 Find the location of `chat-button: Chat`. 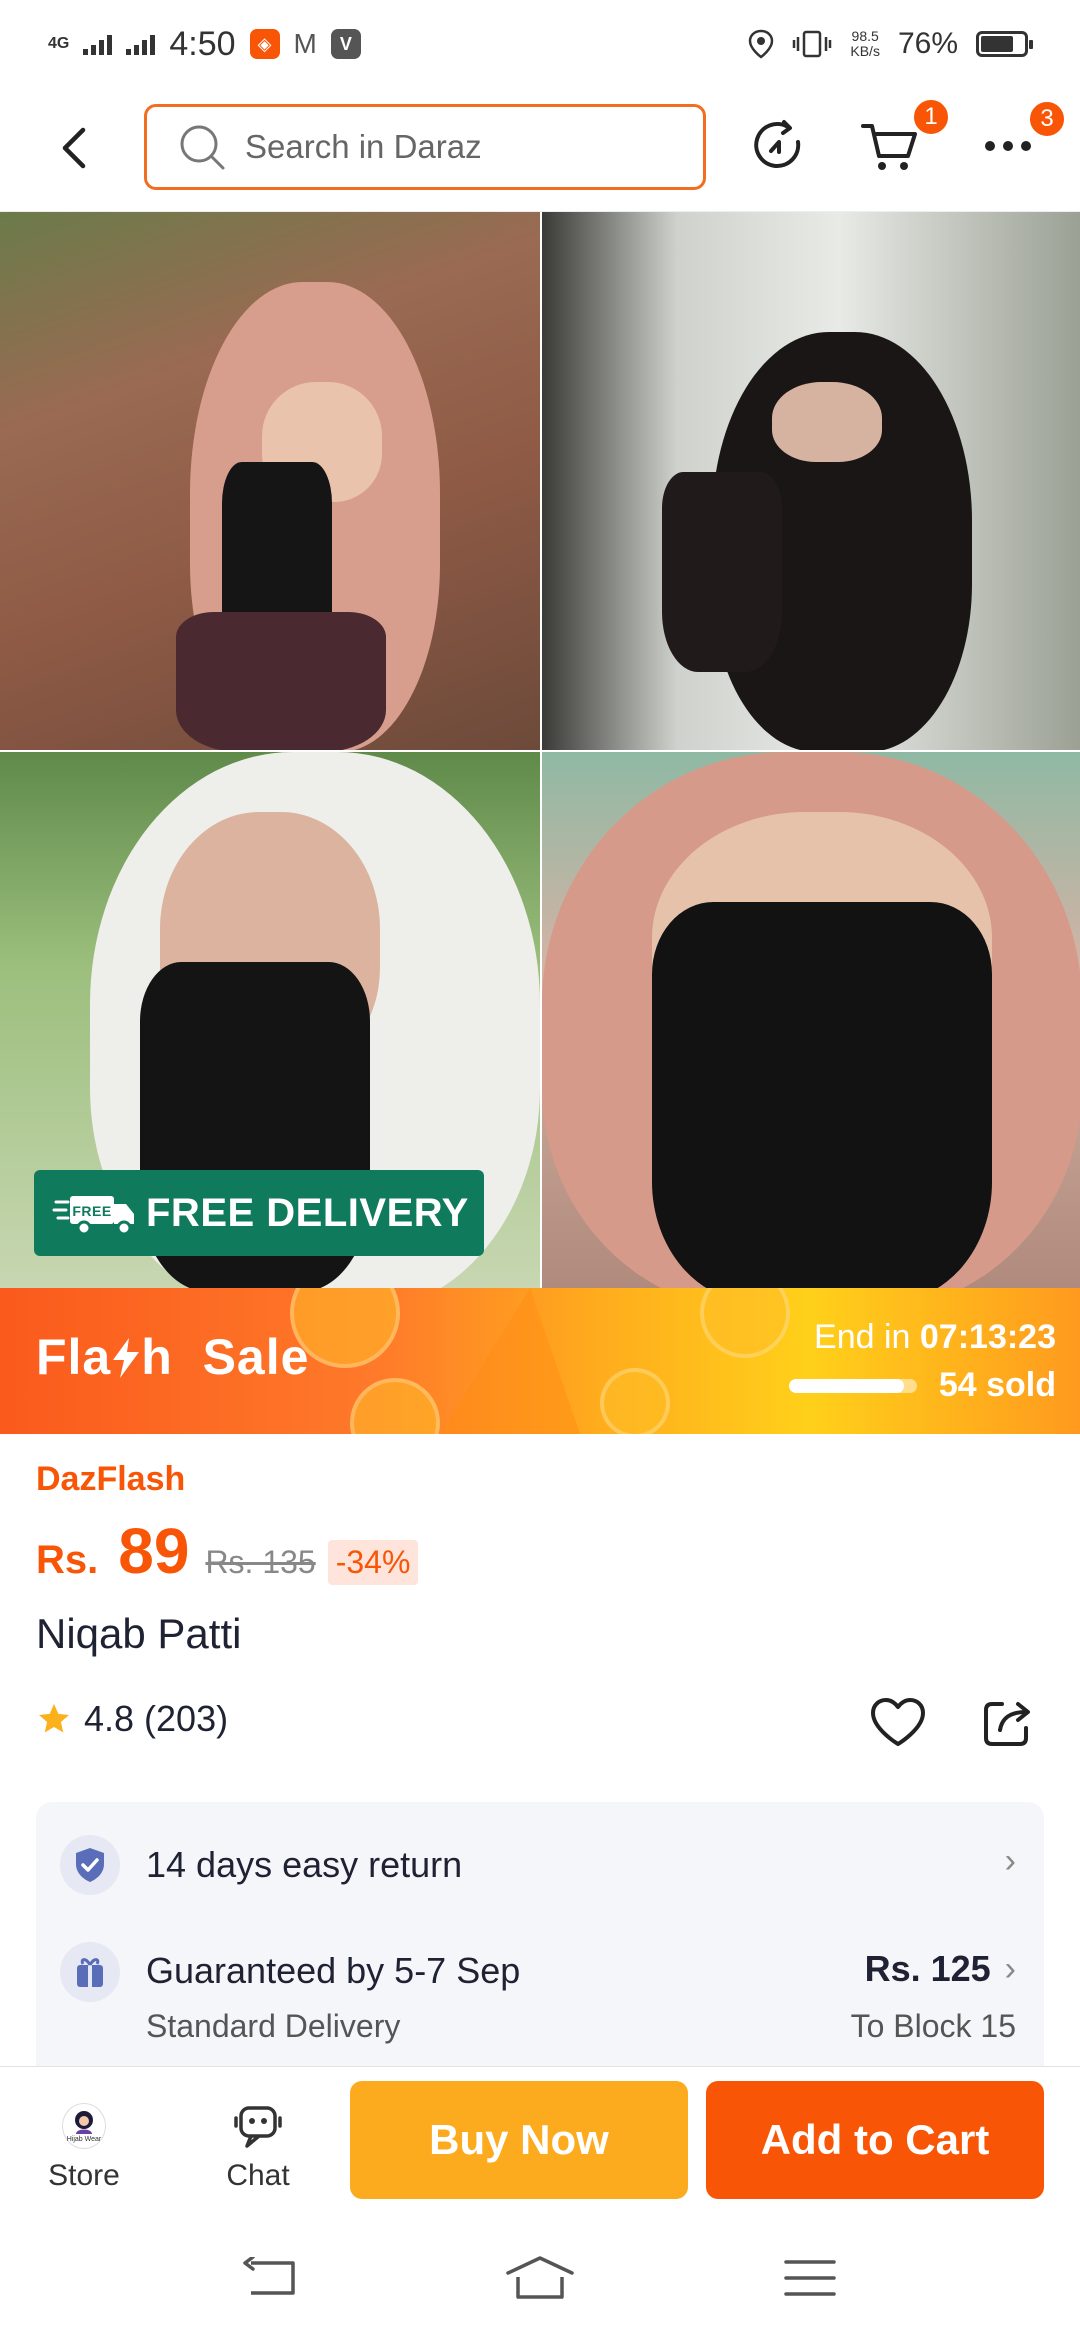

chat-button: Chat is located at coordinates (258, 2147).